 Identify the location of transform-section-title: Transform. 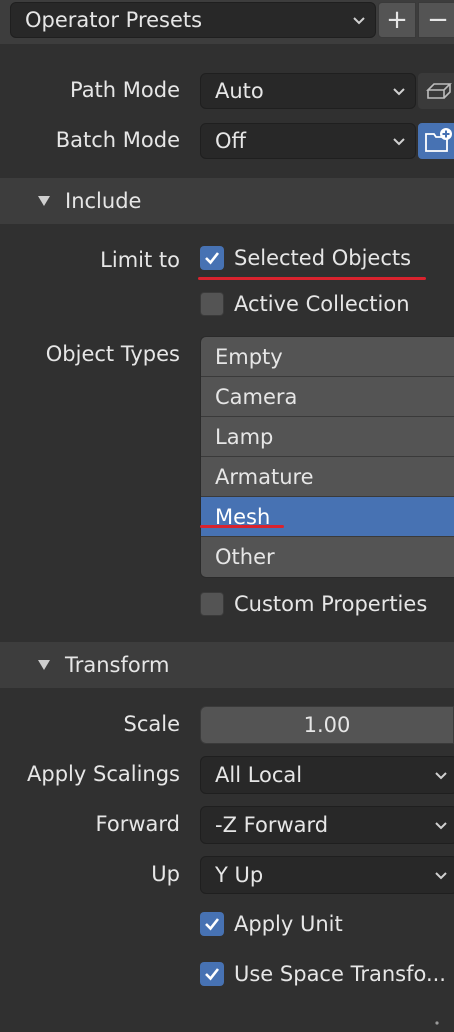
(117, 665).